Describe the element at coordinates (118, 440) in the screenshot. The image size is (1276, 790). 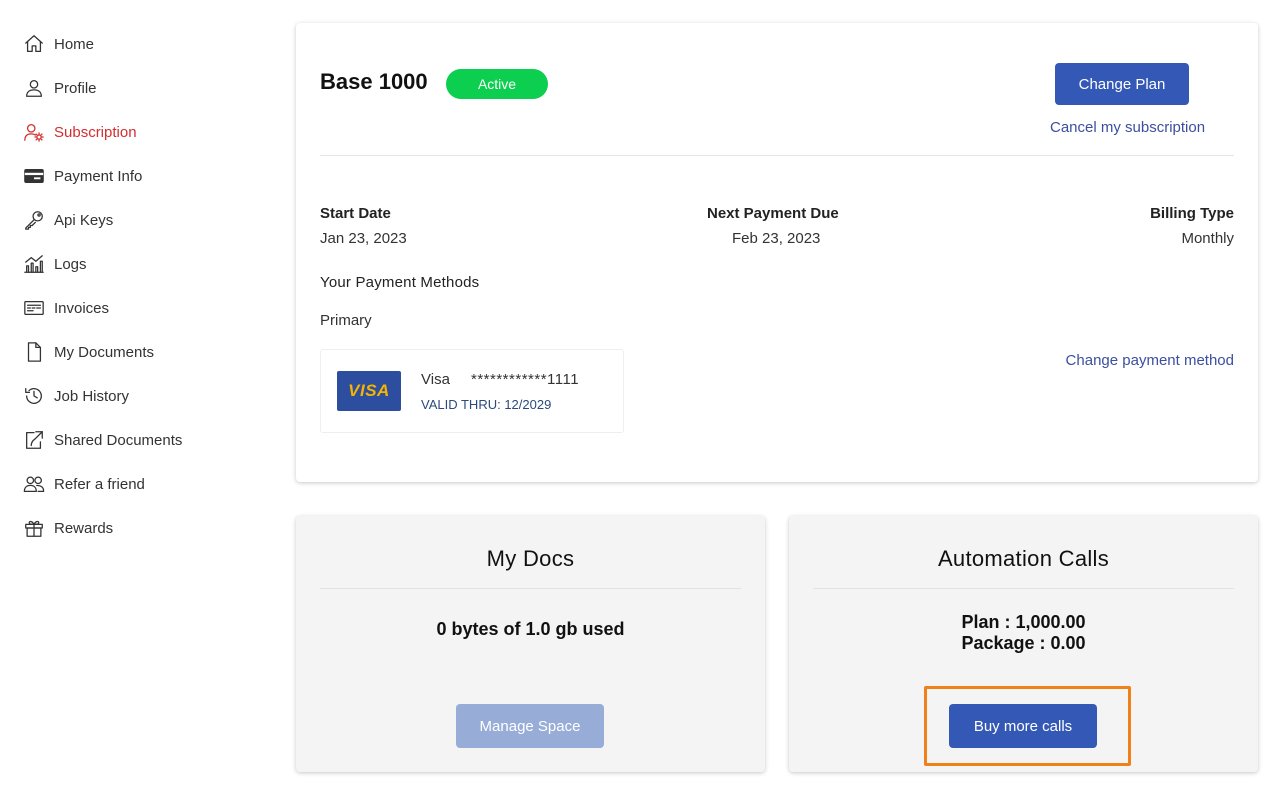
I see `sidebar-item-label: Shared Documents` at that location.